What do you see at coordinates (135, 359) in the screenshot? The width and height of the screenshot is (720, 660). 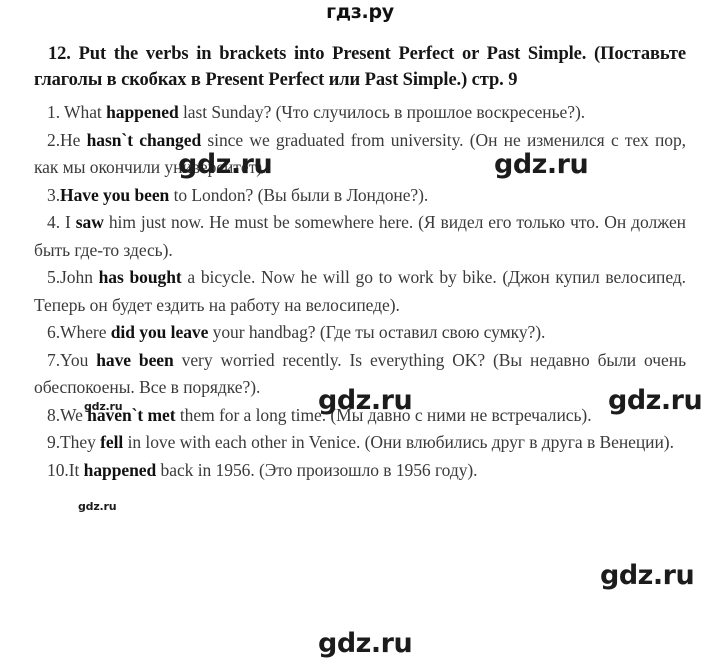 I see `item-answer-verb: have been` at bounding box center [135, 359].